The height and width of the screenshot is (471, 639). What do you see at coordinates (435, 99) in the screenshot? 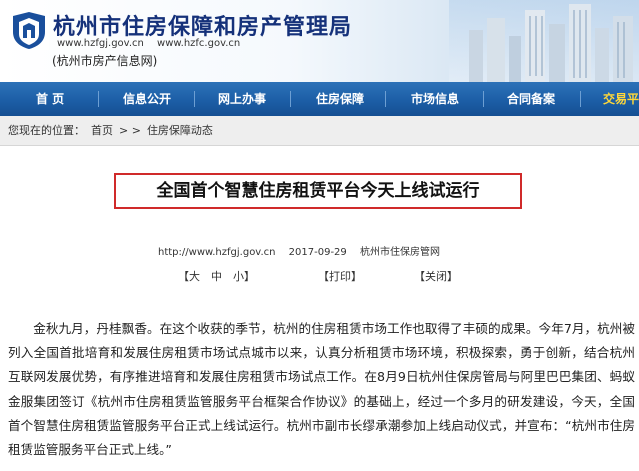
I see `nav-item-market-info: 市场信息` at bounding box center [435, 99].